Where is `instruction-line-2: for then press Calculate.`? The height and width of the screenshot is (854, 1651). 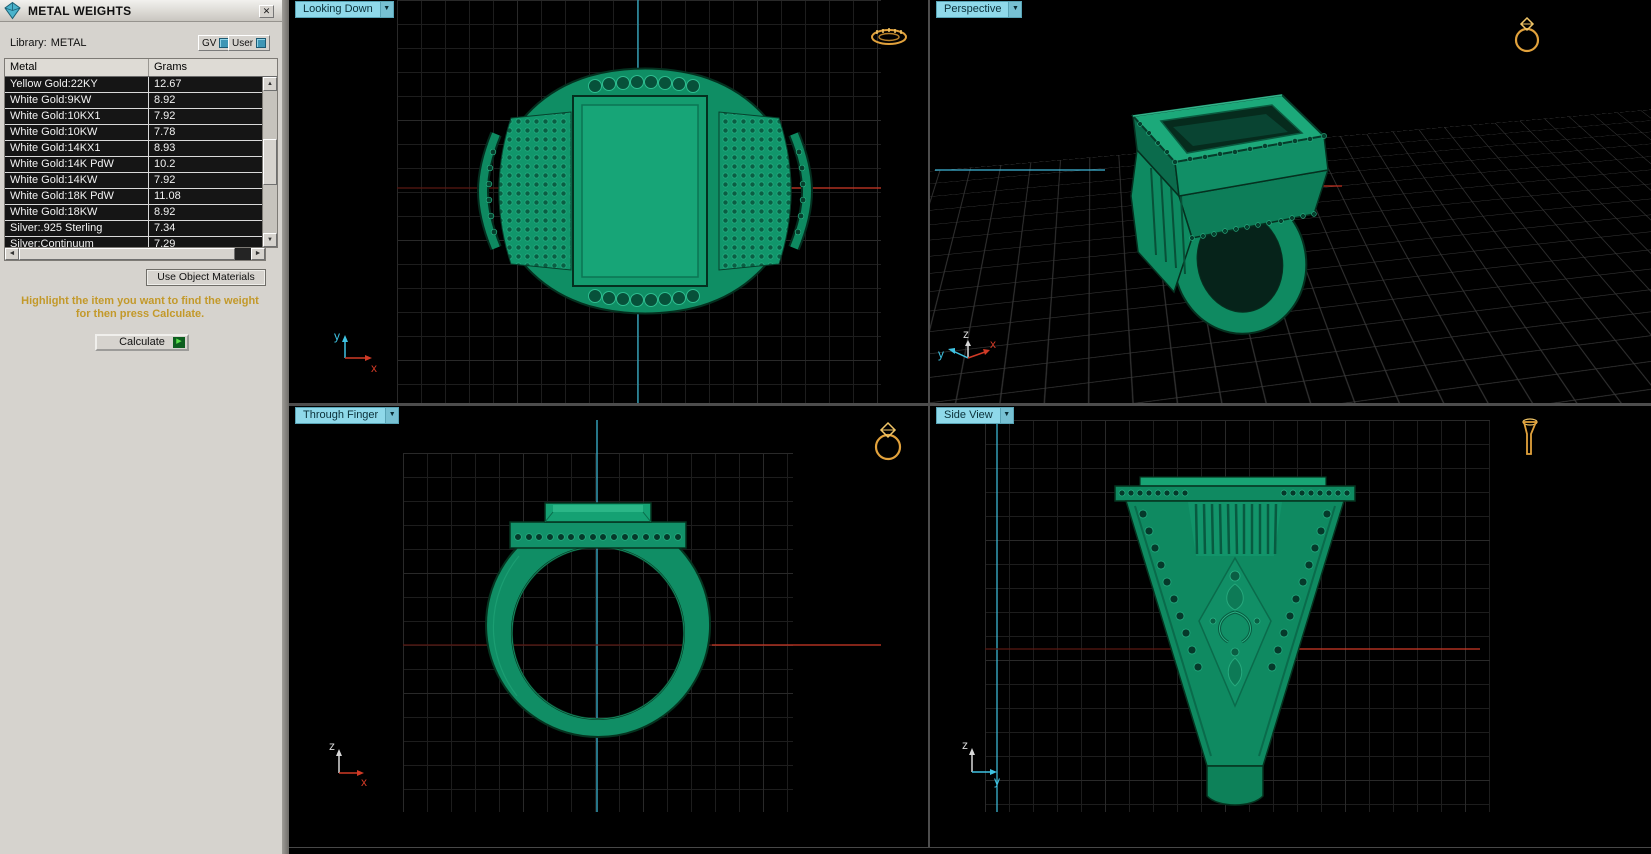
instruction-line-2: for then press Calculate. is located at coordinates (140, 314).